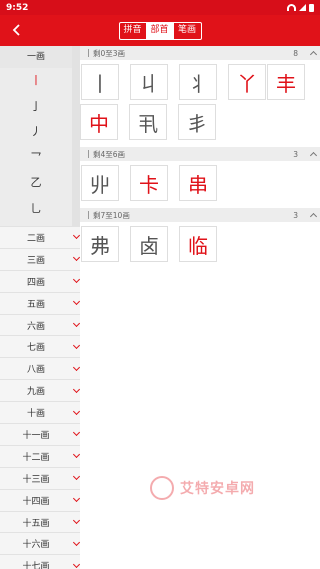 The width and height of the screenshot is (320, 569). Describe the element at coordinates (187, 31) in the screenshot. I see `tab-stroke: 笔画` at that location.